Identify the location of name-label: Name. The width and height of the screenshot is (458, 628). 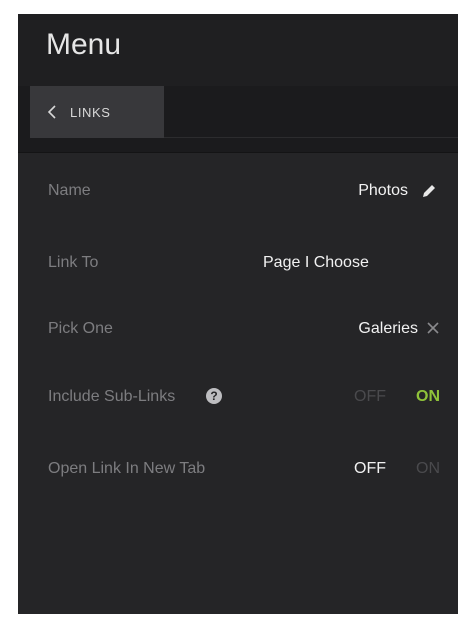
(69, 190).